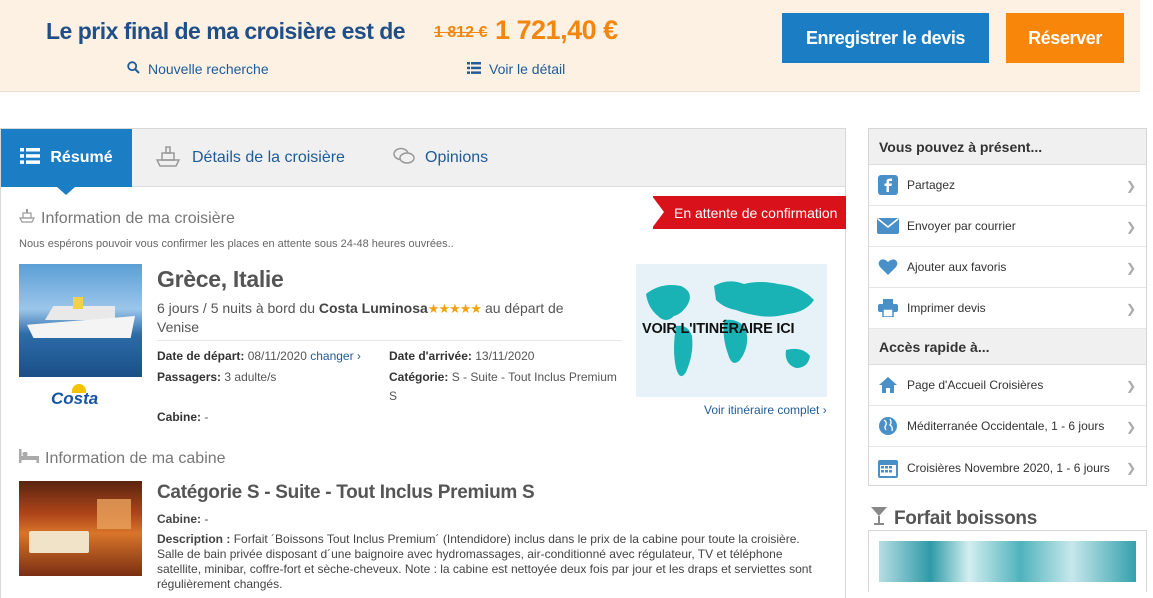 The width and height of the screenshot is (1153, 598). Describe the element at coordinates (208, 69) in the screenshot. I see `new-search-label: Nouvelle recherche` at that location.